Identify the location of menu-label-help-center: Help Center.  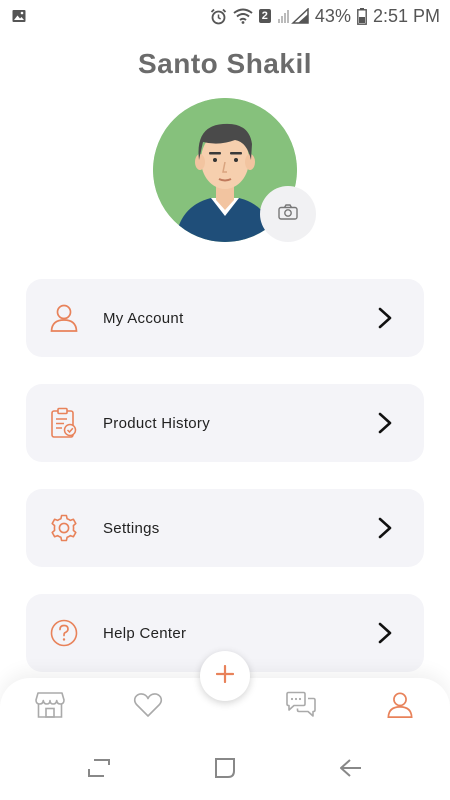
(145, 633).